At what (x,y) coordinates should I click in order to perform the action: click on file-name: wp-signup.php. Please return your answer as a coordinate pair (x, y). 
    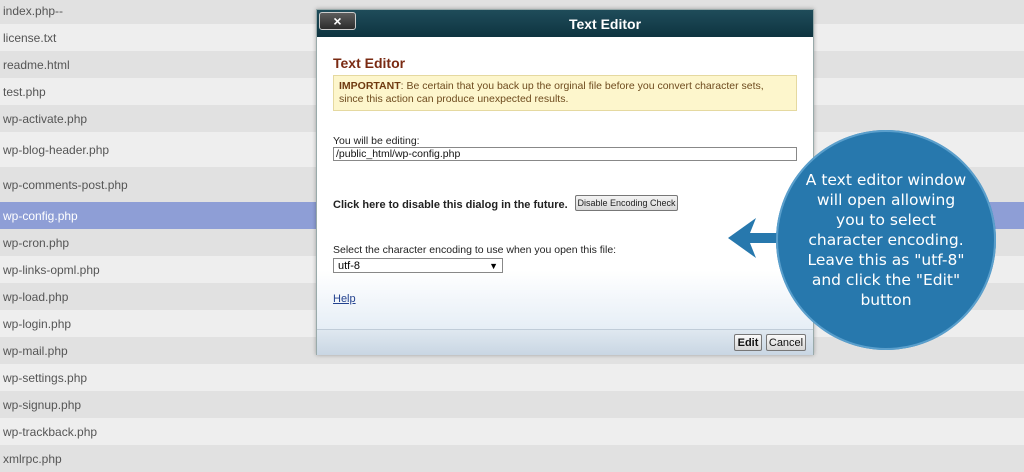
    Looking at the image, I should click on (42, 404).